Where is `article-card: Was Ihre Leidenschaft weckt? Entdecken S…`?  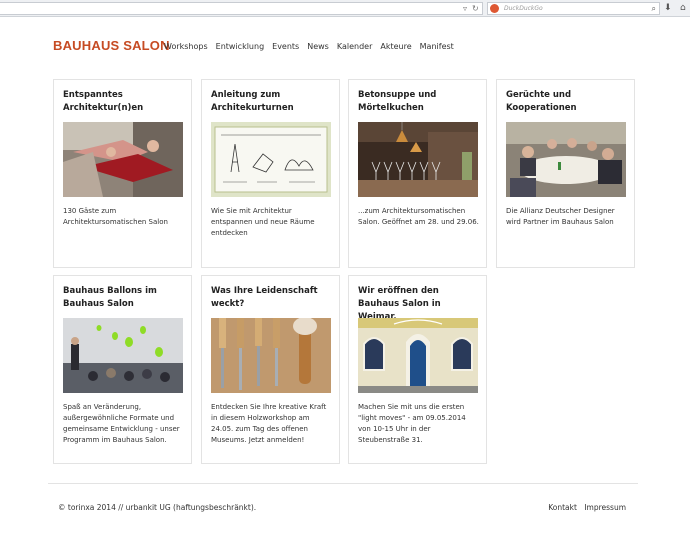
article-card: Was Ihre Leidenschaft weckt? Entdecken S… is located at coordinates (270, 369).